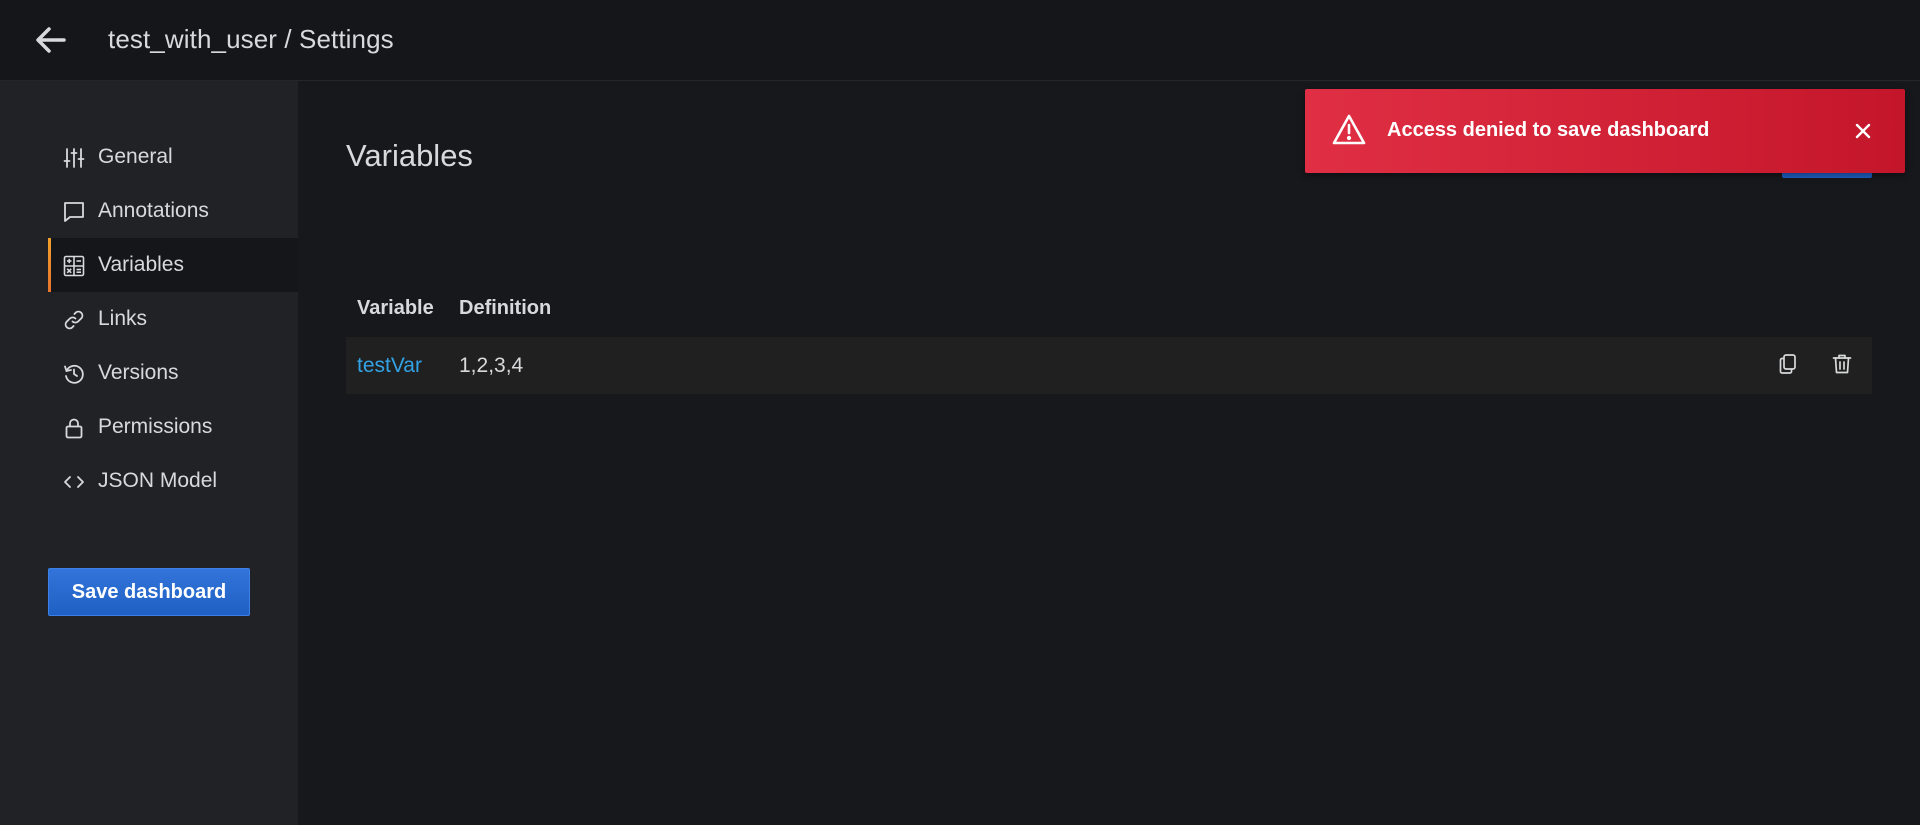 The image size is (1920, 825). I want to click on sidebar-item-label: Variables, so click(141, 264).